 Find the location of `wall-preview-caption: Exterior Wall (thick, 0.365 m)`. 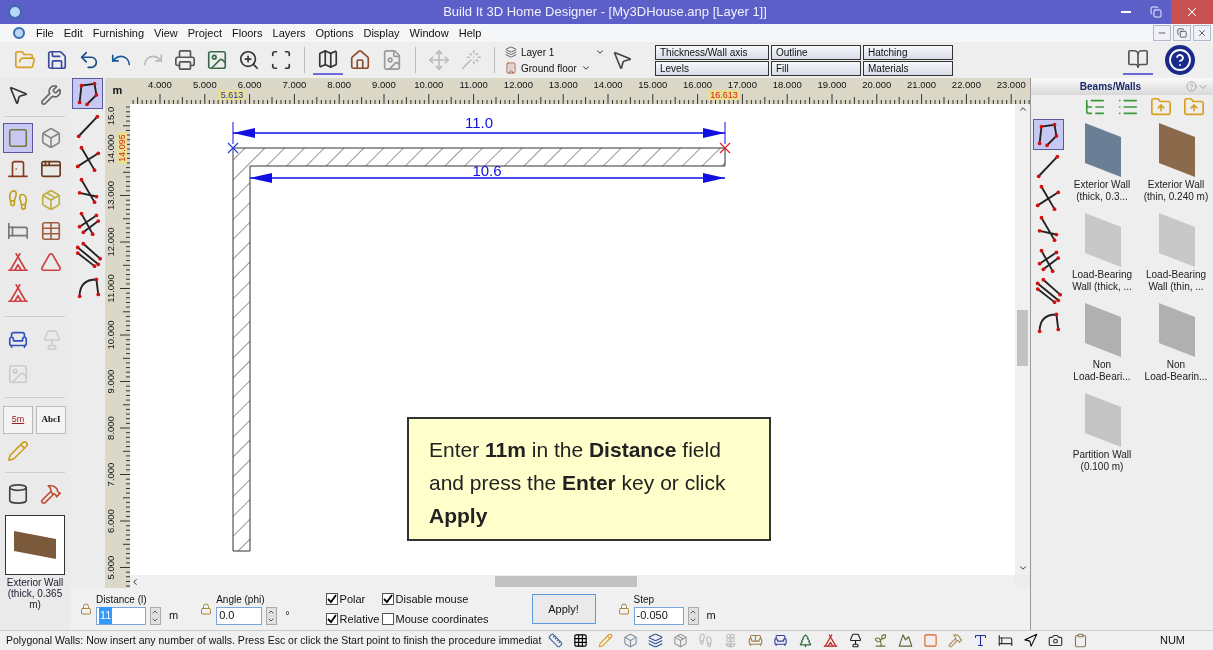

wall-preview-caption: Exterior Wall (thick, 0.365 m) is located at coordinates (35, 593).